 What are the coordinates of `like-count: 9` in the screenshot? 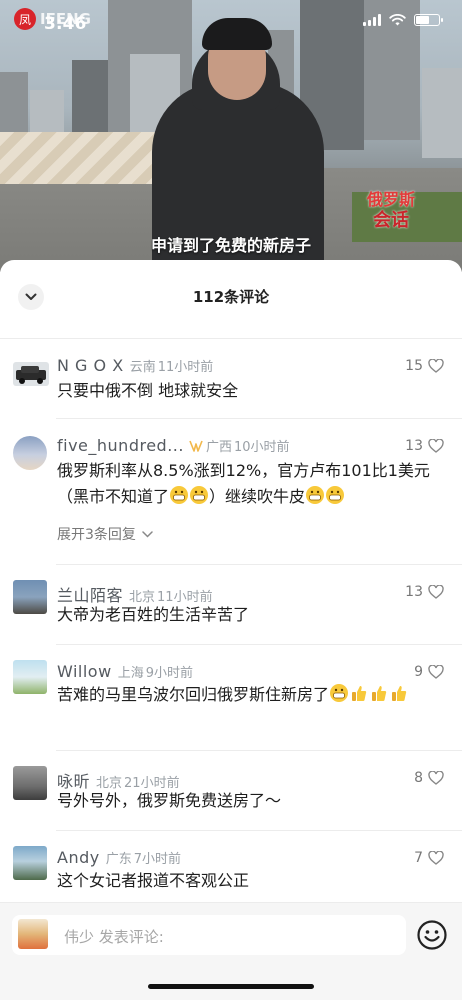 It's located at (418, 672).